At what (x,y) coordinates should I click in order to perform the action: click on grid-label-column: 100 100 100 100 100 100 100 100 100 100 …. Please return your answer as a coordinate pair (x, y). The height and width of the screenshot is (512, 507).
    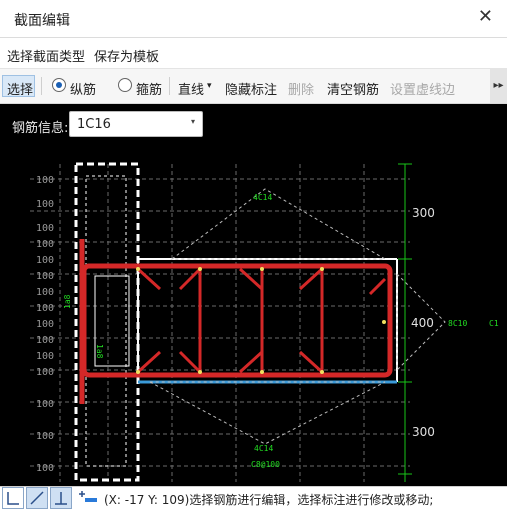
    Looking at the image, I should click on (45, 324).